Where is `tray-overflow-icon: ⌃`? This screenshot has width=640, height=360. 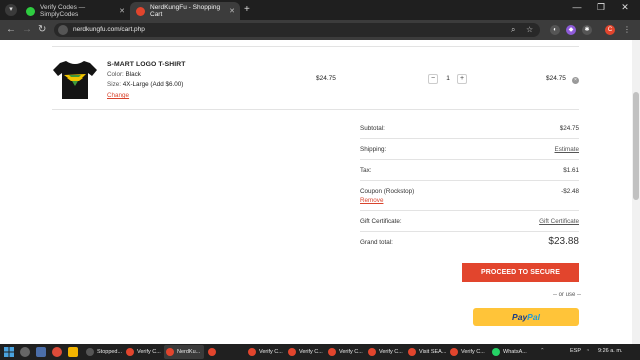 tray-overflow-icon: ⌃ is located at coordinates (542, 351).